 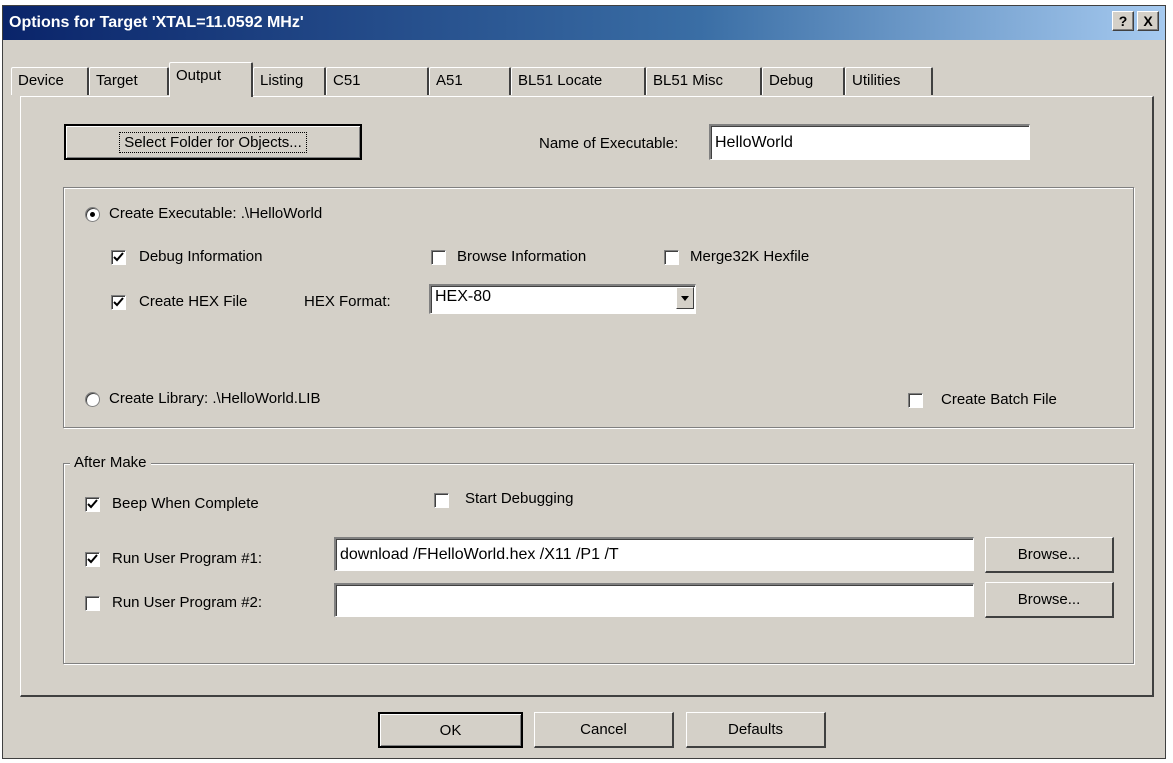 What do you see at coordinates (685, 298) in the screenshot?
I see `chevron-down-icon` at bounding box center [685, 298].